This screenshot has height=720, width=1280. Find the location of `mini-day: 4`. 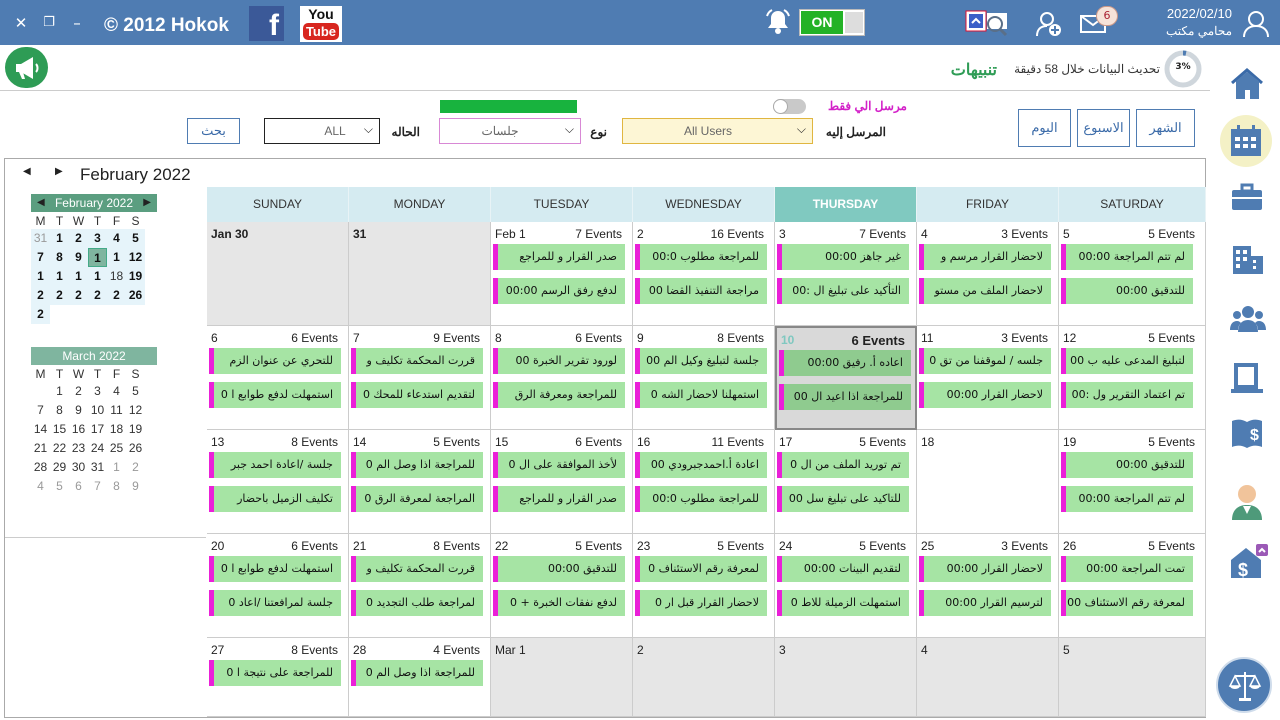

mini-day: 4 is located at coordinates (116, 238).